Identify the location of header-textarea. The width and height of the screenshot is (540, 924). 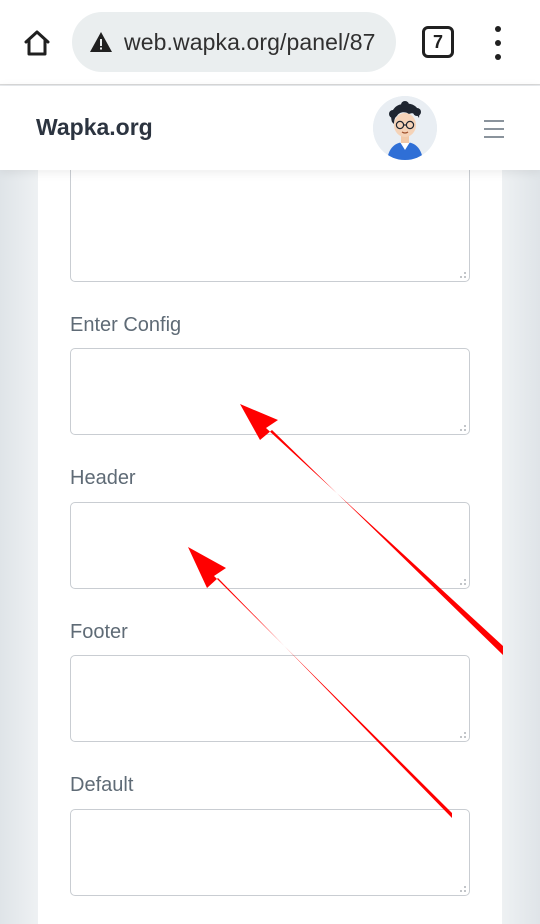
(270, 545).